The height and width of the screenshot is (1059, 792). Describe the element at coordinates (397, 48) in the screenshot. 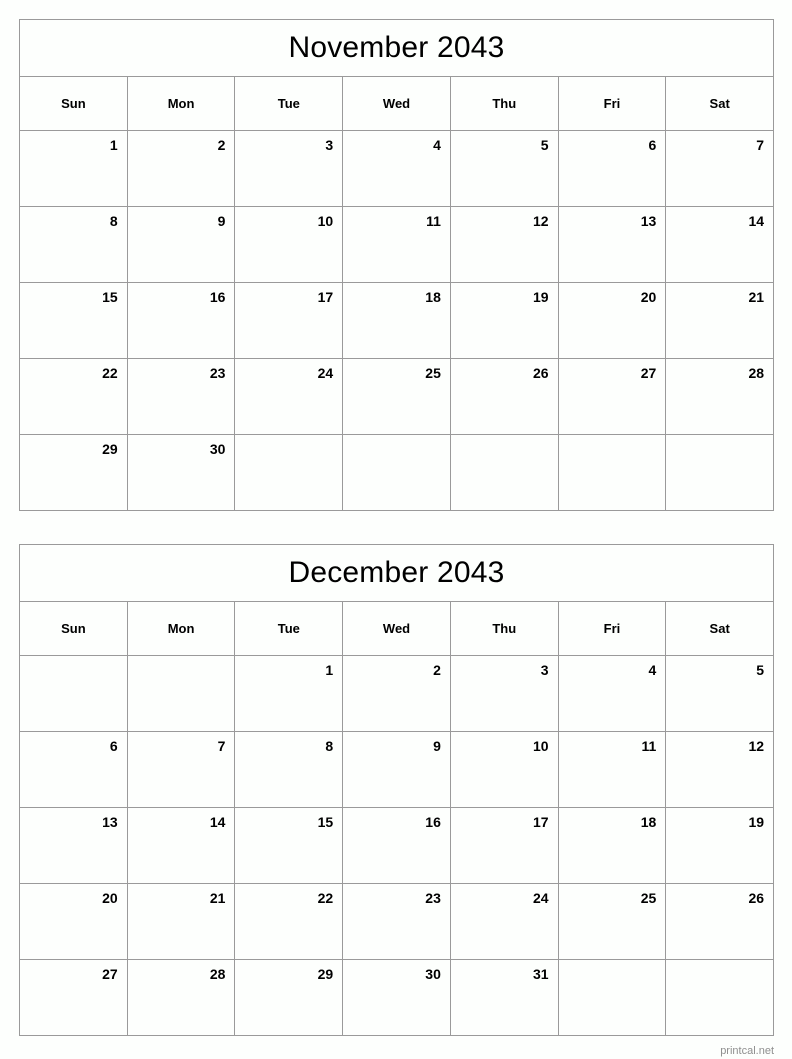

I see `month-title-row: November 2043` at that location.